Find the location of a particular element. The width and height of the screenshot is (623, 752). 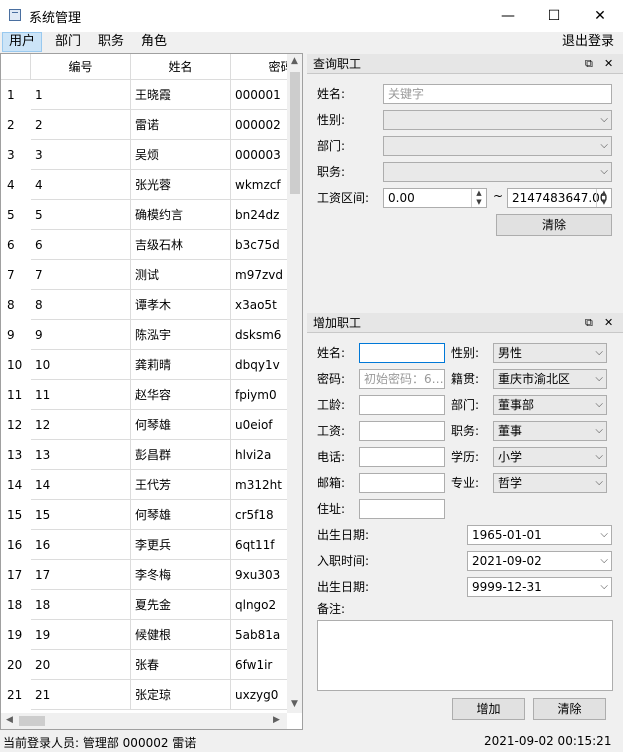

add-clear-button: 清除 is located at coordinates (569, 709).